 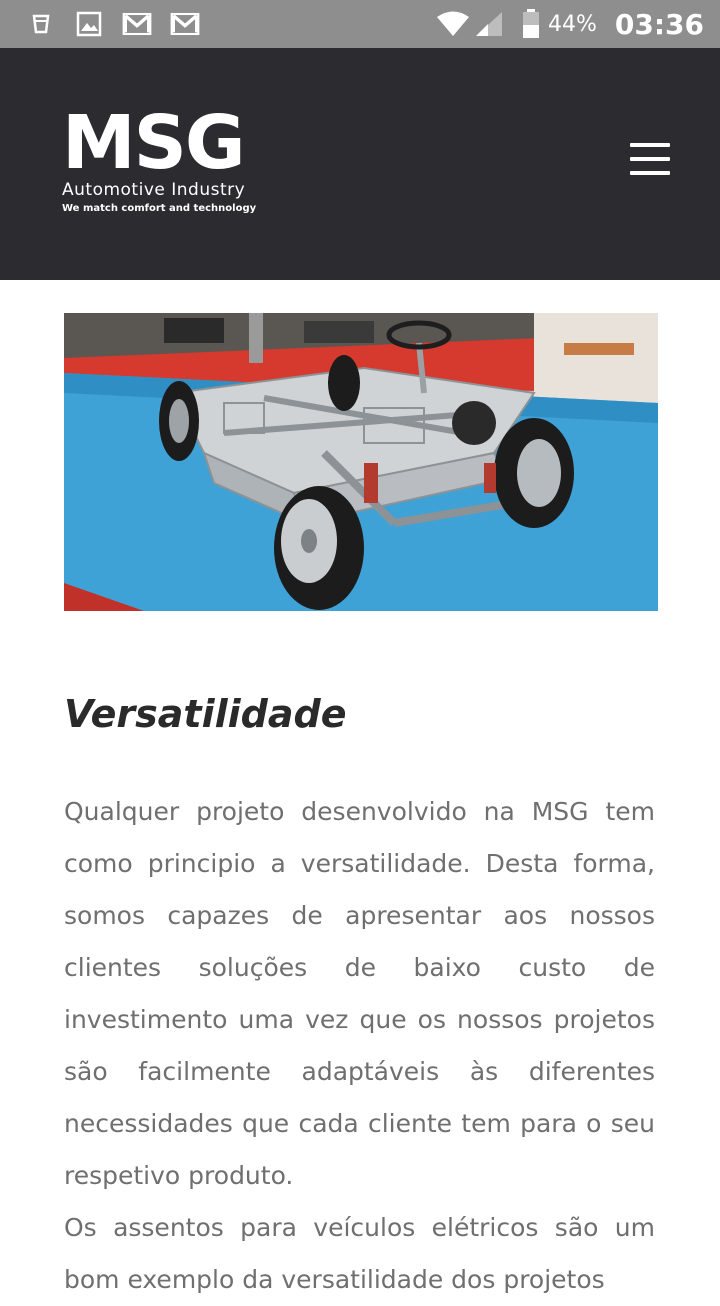 I want to click on wifi-icon, so click(x=452, y=23).